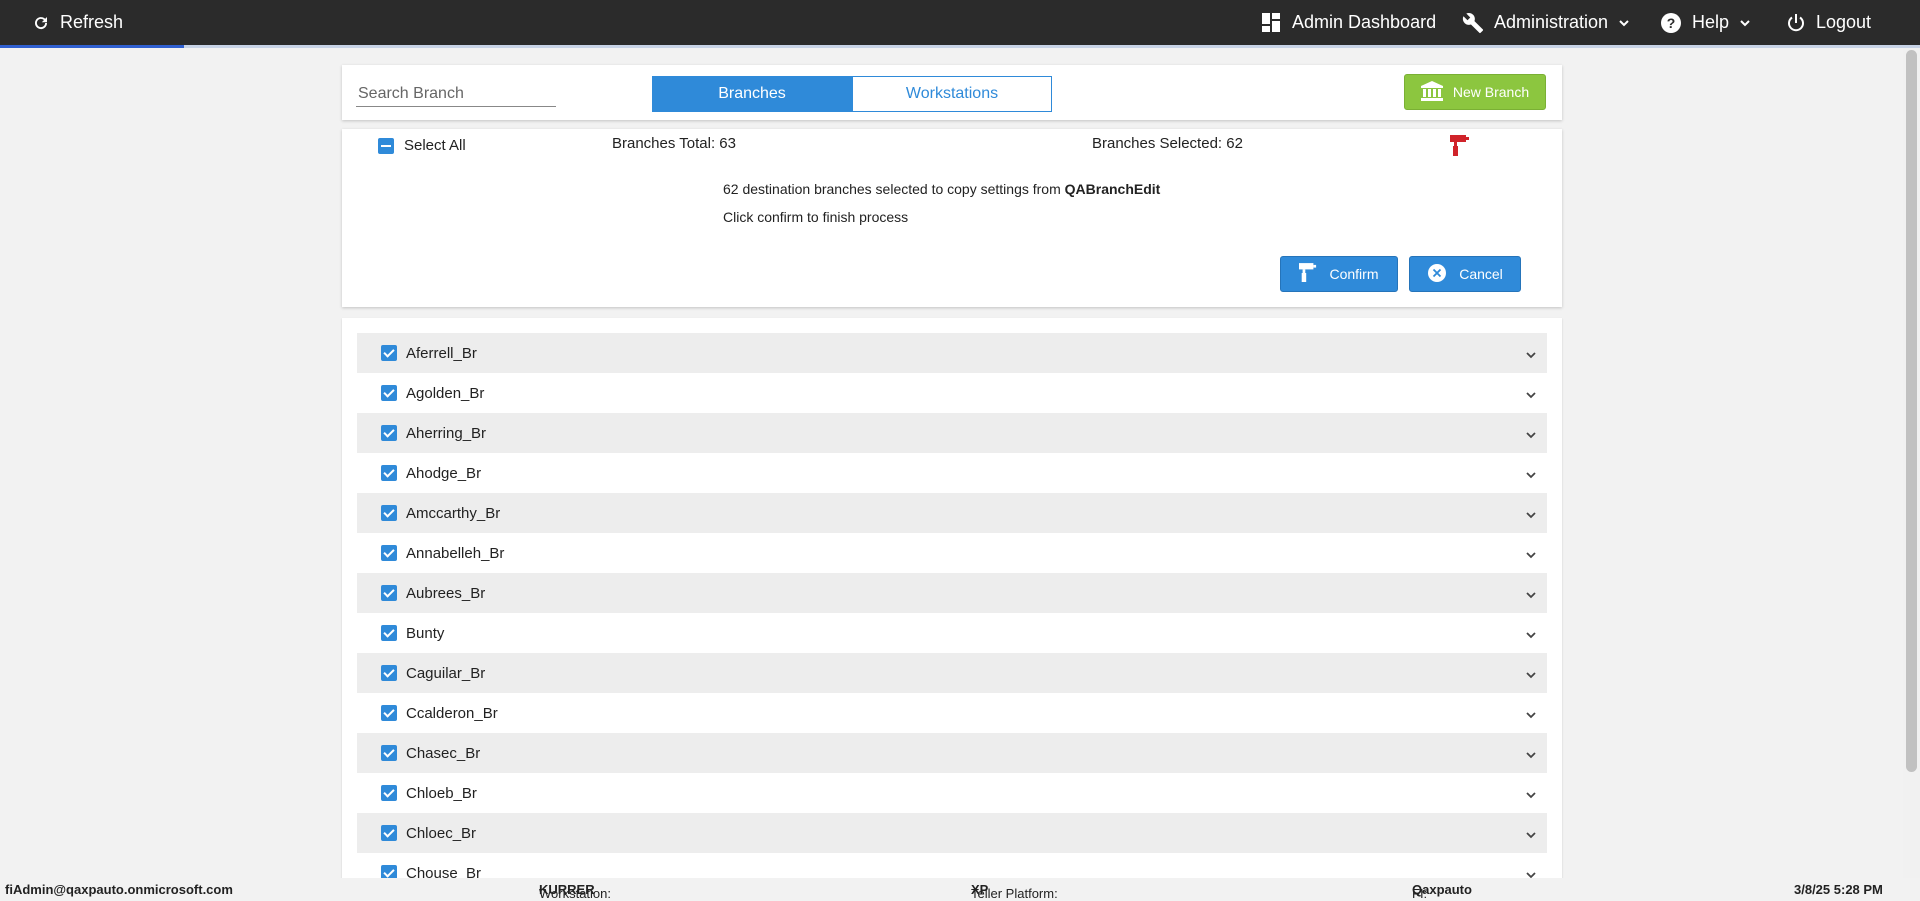 This screenshot has height=901, width=1920. What do you see at coordinates (952, 793) in the screenshot?
I see `branch-row: Chloeb_Br` at bounding box center [952, 793].